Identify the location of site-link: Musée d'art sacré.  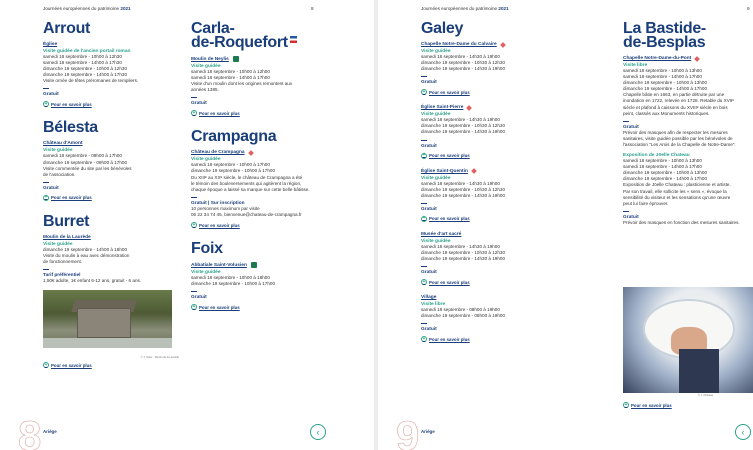
(490, 234).